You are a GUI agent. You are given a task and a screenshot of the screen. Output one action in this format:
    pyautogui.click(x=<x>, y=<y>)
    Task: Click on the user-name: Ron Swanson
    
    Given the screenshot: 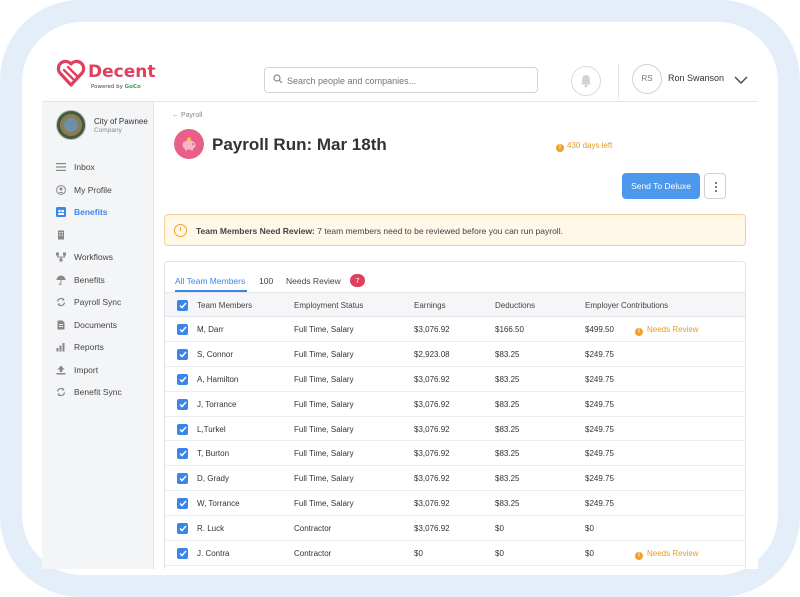 What is the action you would take?
    pyautogui.click(x=696, y=78)
    